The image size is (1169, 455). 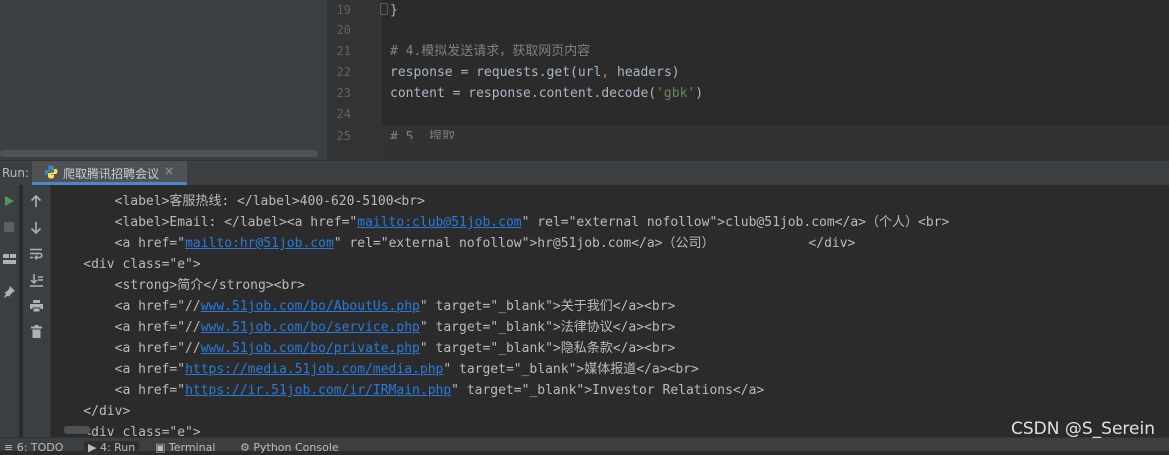 What do you see at coordinates (178, 285) in the screenshot?
I see `console-line: <strong>简介</strong><br>` at bounding box center [178, 285].